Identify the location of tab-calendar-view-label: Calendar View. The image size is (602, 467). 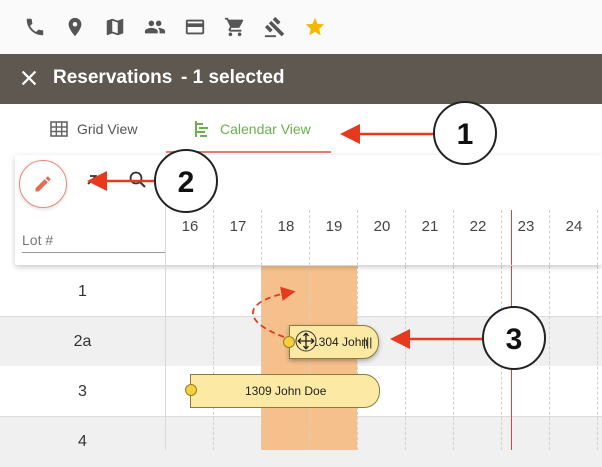
(265, 129).